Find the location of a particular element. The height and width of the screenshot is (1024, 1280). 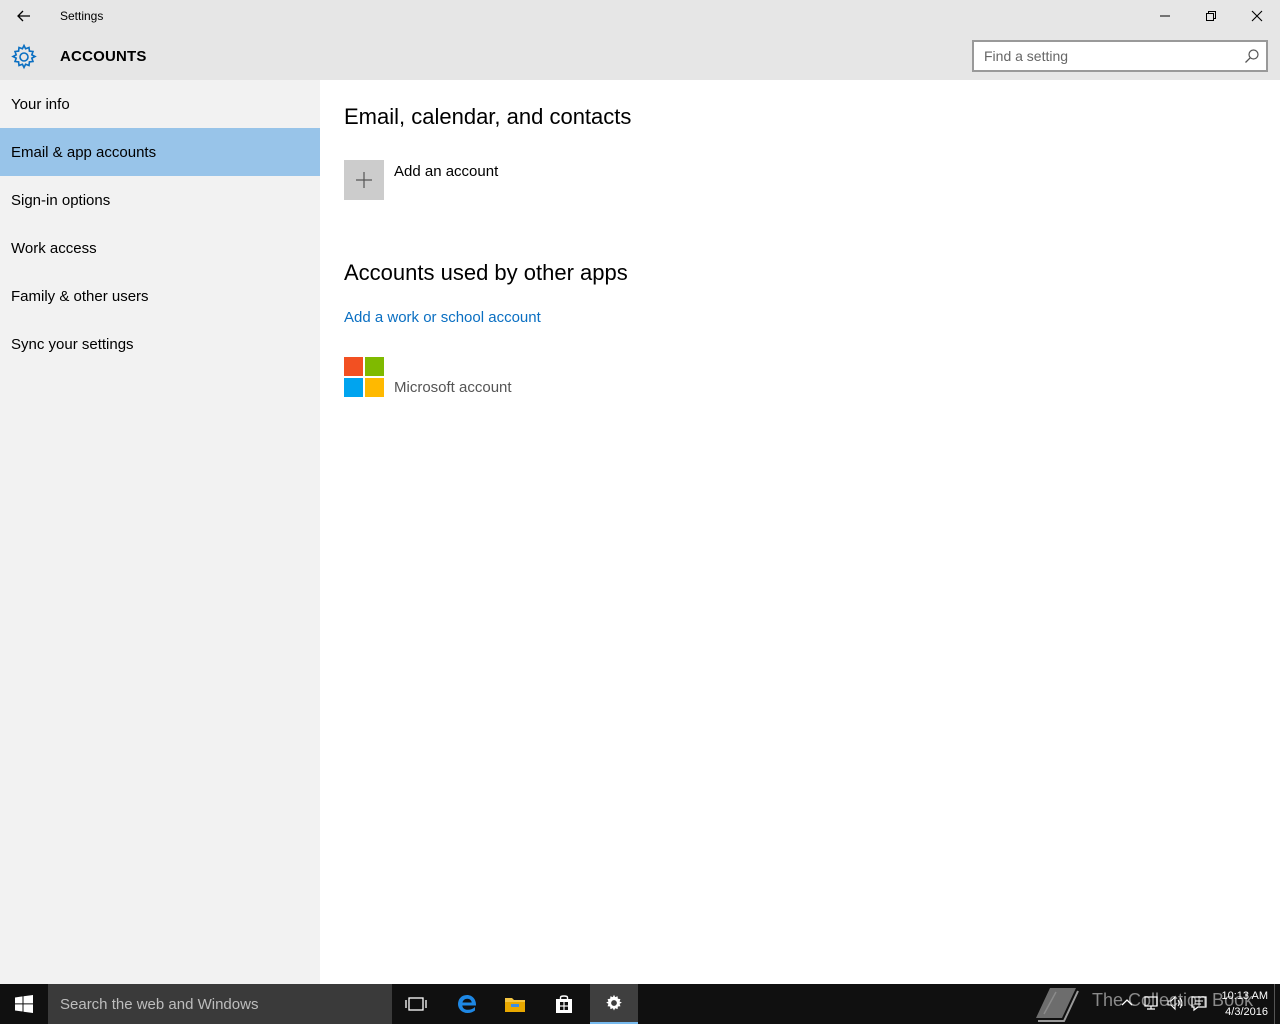

minimize-icon is located at coordinates (1165, 16).